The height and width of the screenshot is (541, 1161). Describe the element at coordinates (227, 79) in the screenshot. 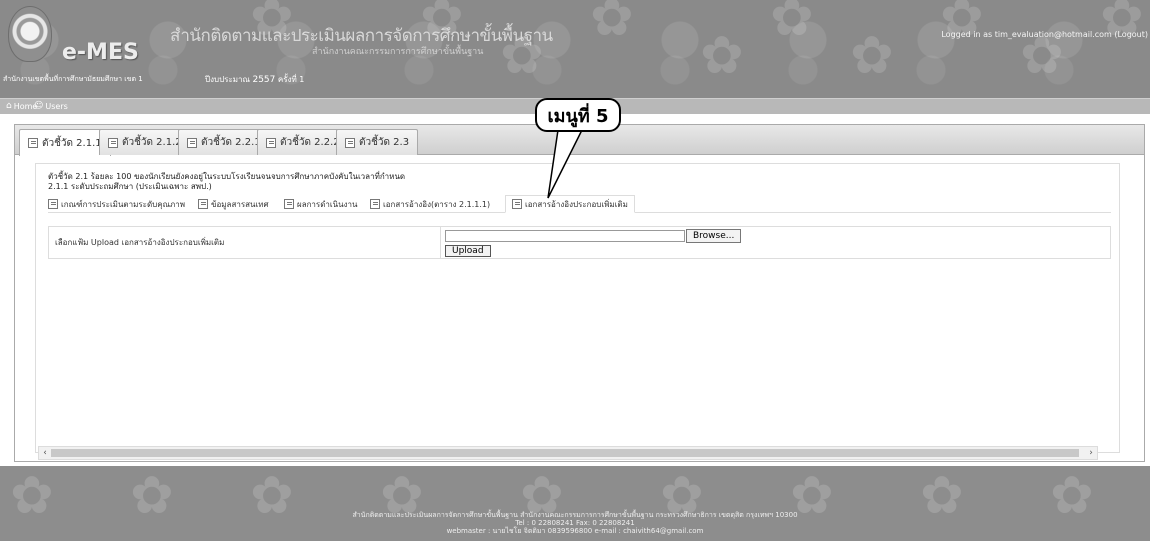

I see `budget-label: ปีงบประมาณ` at that location.